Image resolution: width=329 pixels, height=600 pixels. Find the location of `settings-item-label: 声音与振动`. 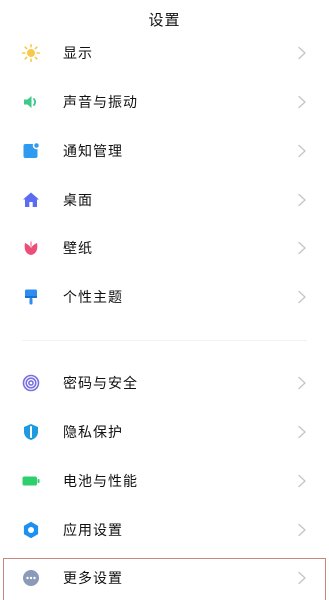

settings-item-label: 声音与振动 is located at coordinates (100, 103).